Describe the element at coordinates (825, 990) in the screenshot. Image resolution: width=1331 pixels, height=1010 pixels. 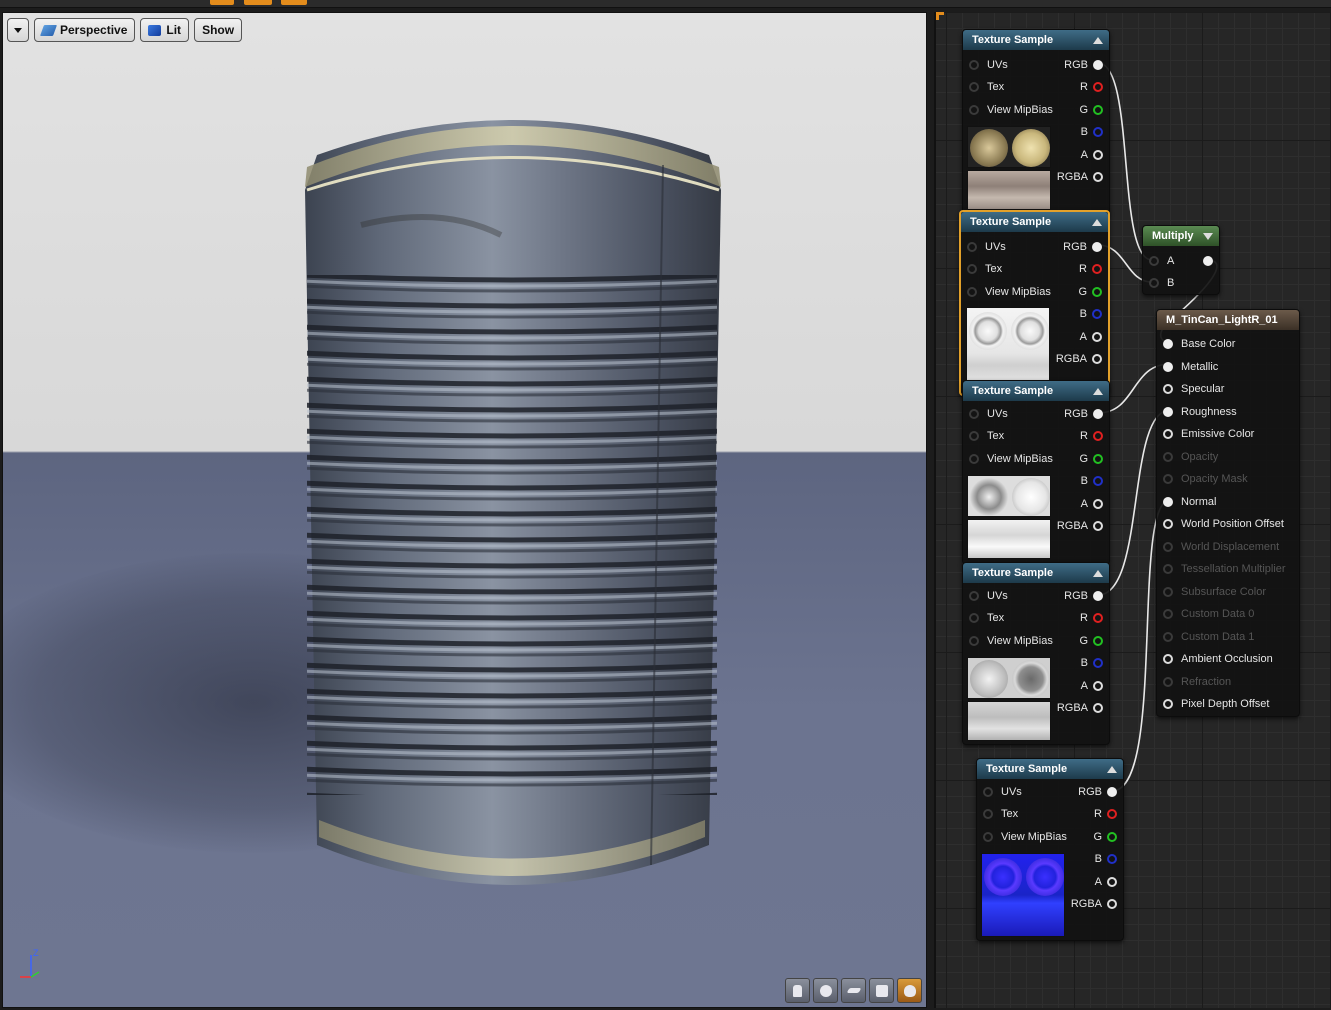
I see `sphere-preview-button` at that location.